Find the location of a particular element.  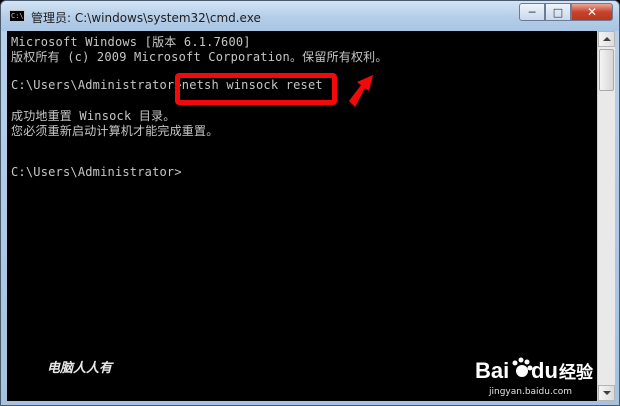

baidu-logo-bai: Bai is located at coordinates (492, 370).